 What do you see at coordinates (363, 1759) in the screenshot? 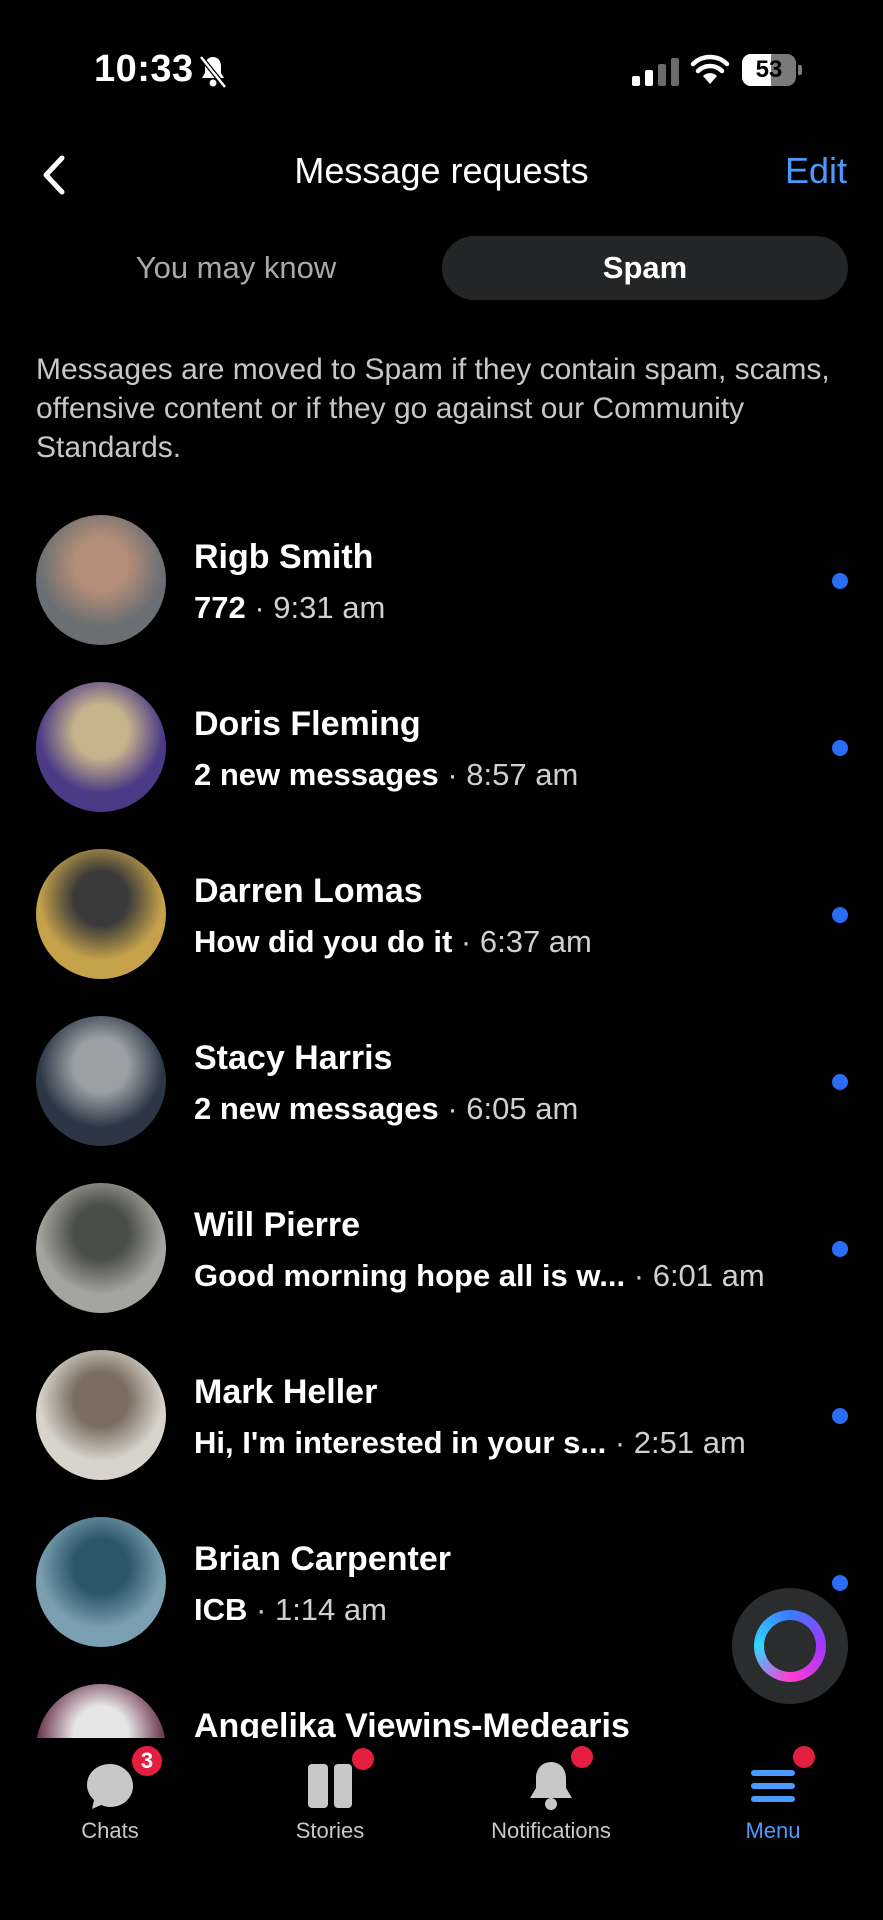
I see `stories-dot` at bounding box center [363, 1759].